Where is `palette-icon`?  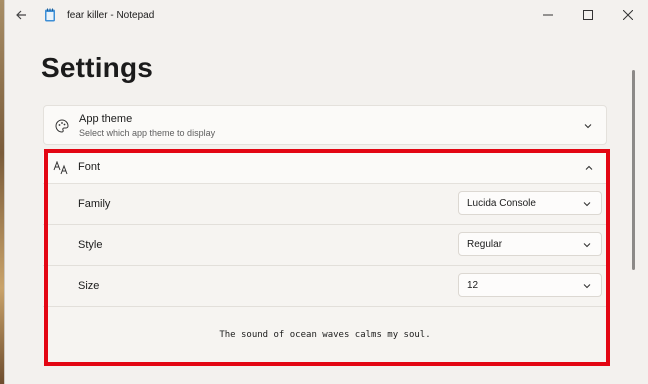
palette-icon is located at coordinates (62, 126).